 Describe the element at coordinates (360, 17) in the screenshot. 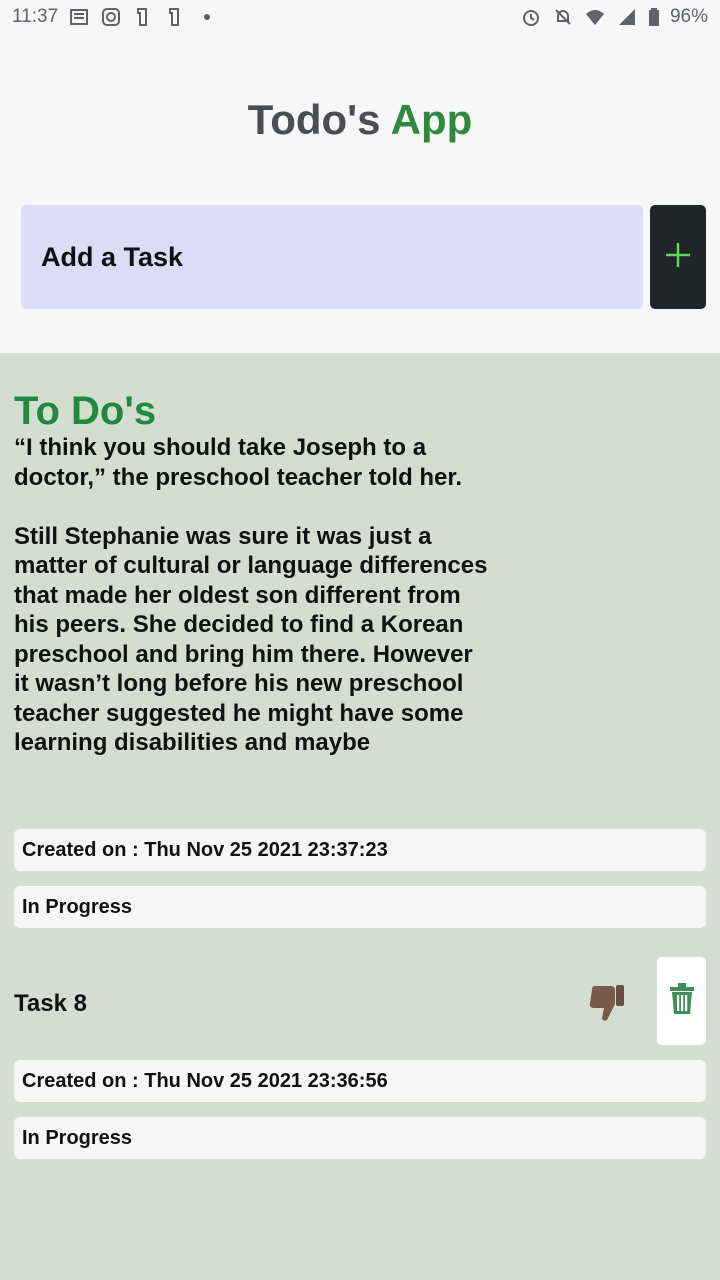

I see `status-bar: 11:37 96%` at that location.